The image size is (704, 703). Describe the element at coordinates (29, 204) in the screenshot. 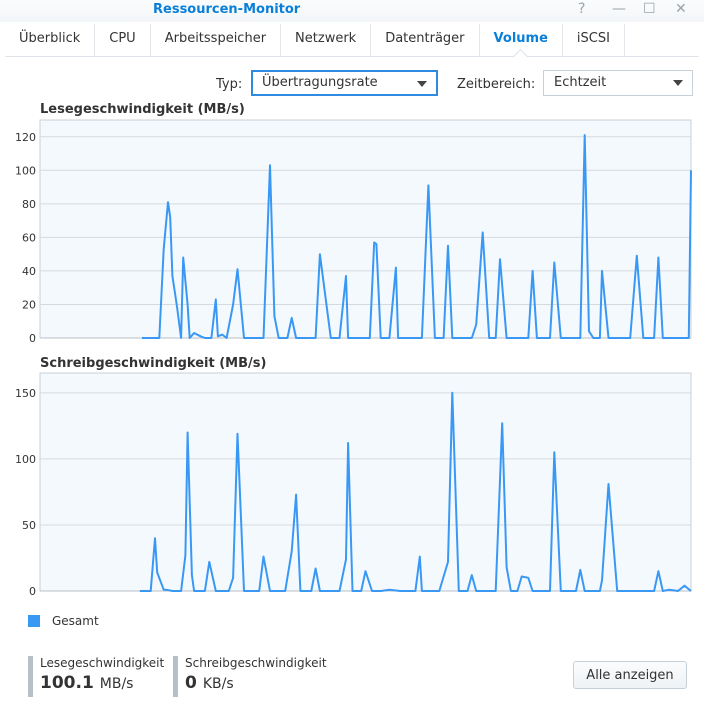

I see `y-tick-label: 80` at that location.